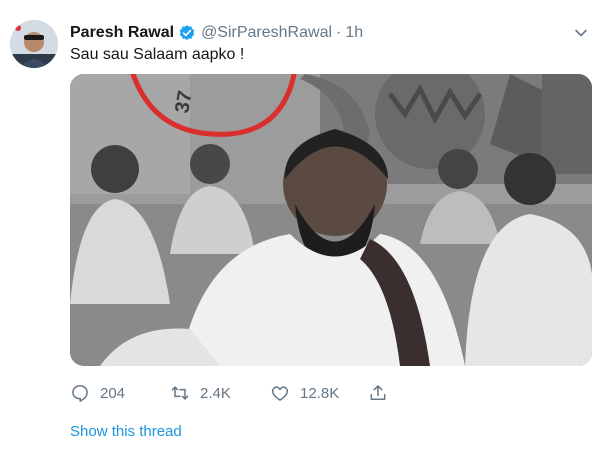 This screenshot has height=450, width=600. What do you see at coordinates (122, 33) in the screenshot?
I see `author-name: Paresh Rawal` at bounding box center [122, 33].